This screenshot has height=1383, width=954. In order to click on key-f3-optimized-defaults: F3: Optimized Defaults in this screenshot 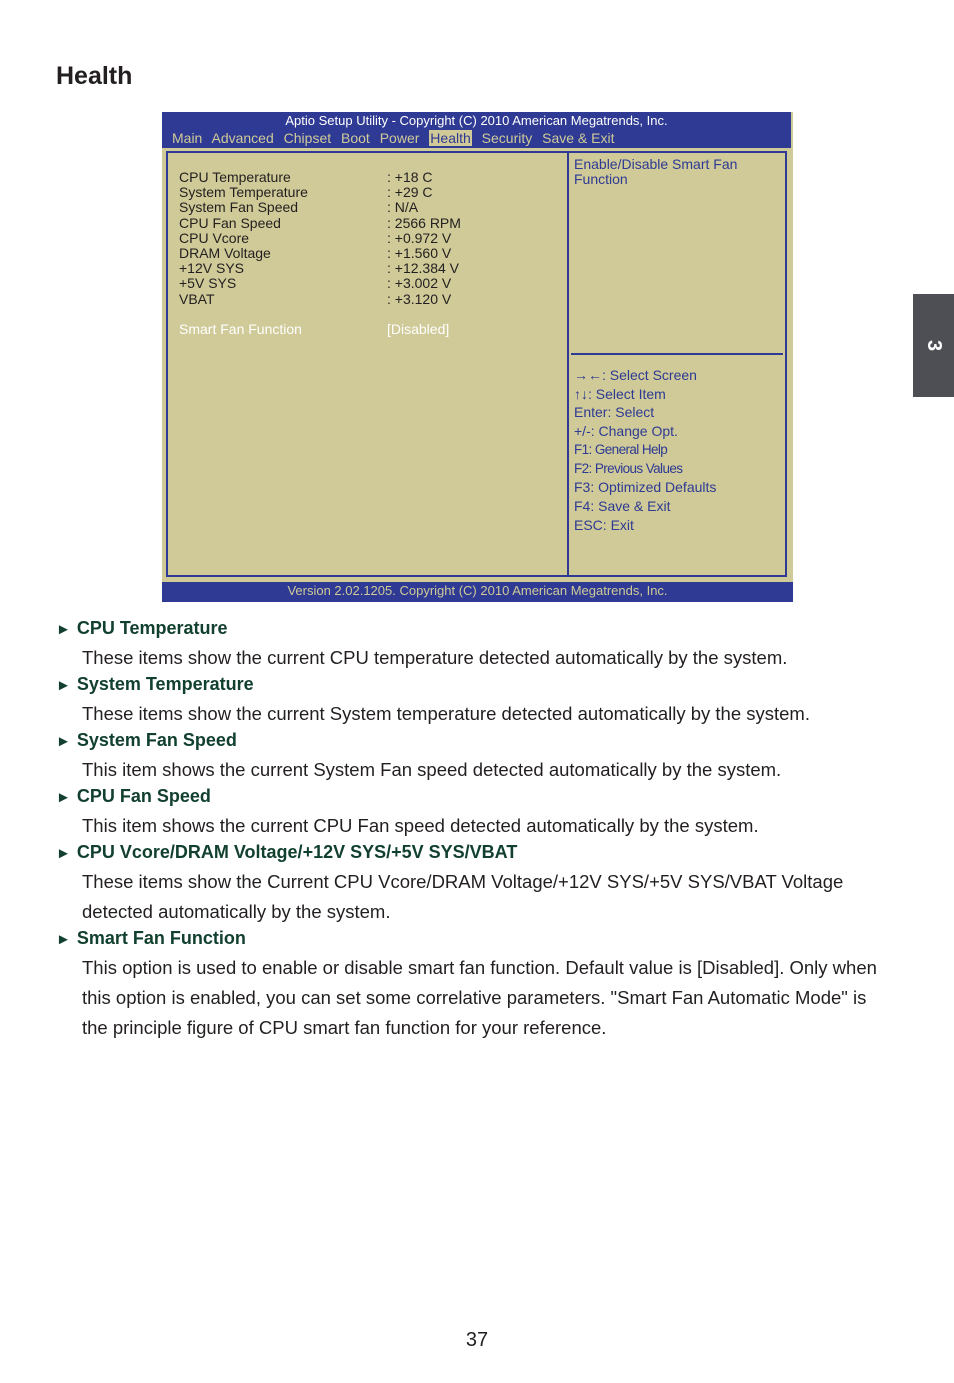, I will do `click(645, 487)`.